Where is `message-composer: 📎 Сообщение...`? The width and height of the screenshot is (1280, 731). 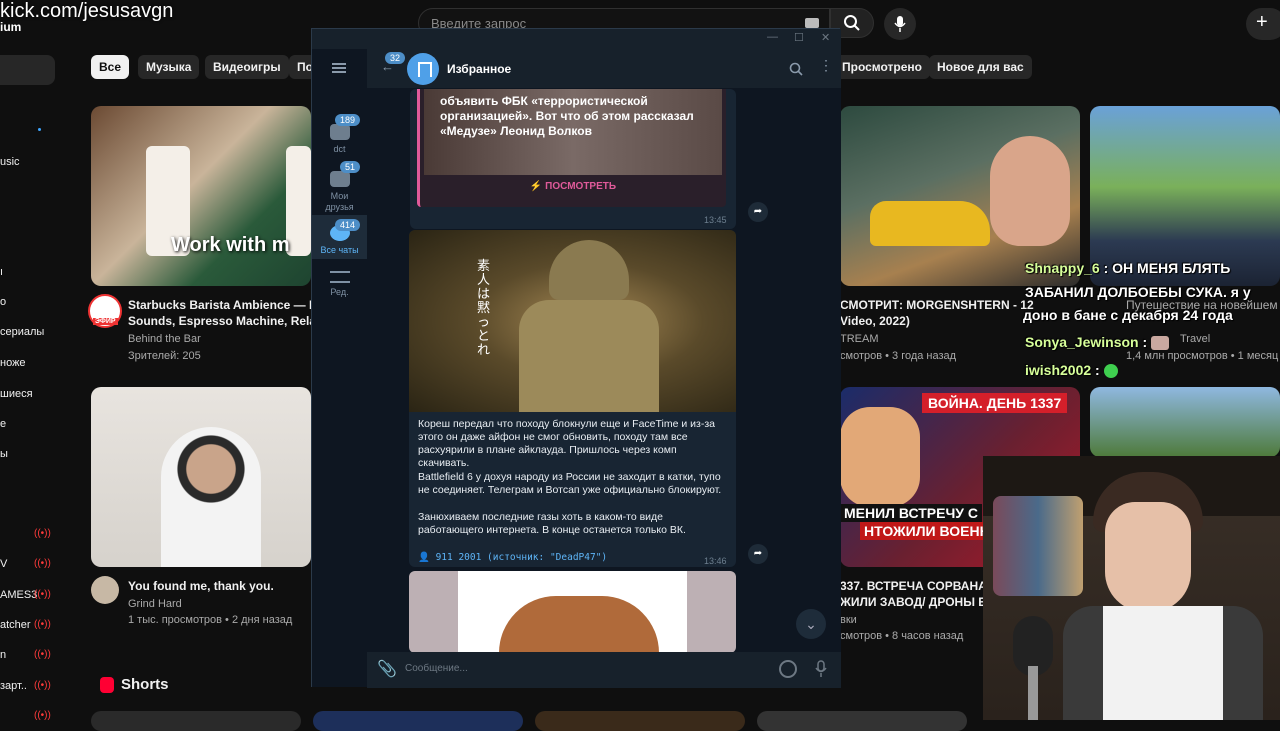 message-composer: 📎 Сообщение... is located at coordinates (604, 670).